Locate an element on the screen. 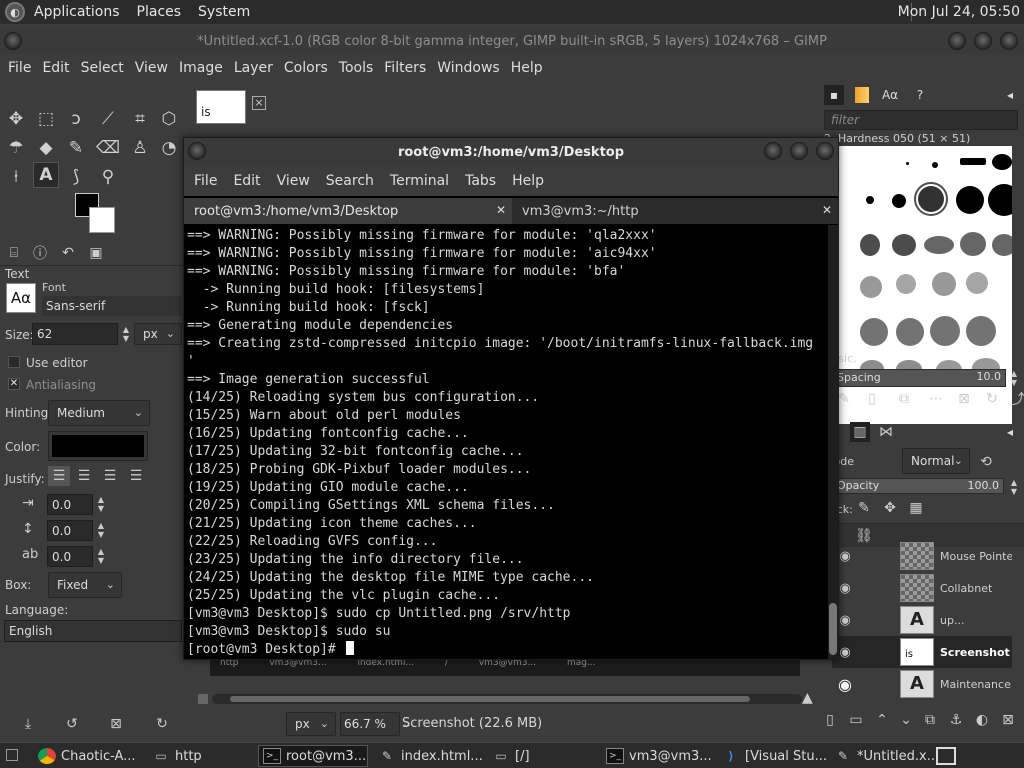  dock-menu-icon: ◂ is located at coordinates (1010, 95).